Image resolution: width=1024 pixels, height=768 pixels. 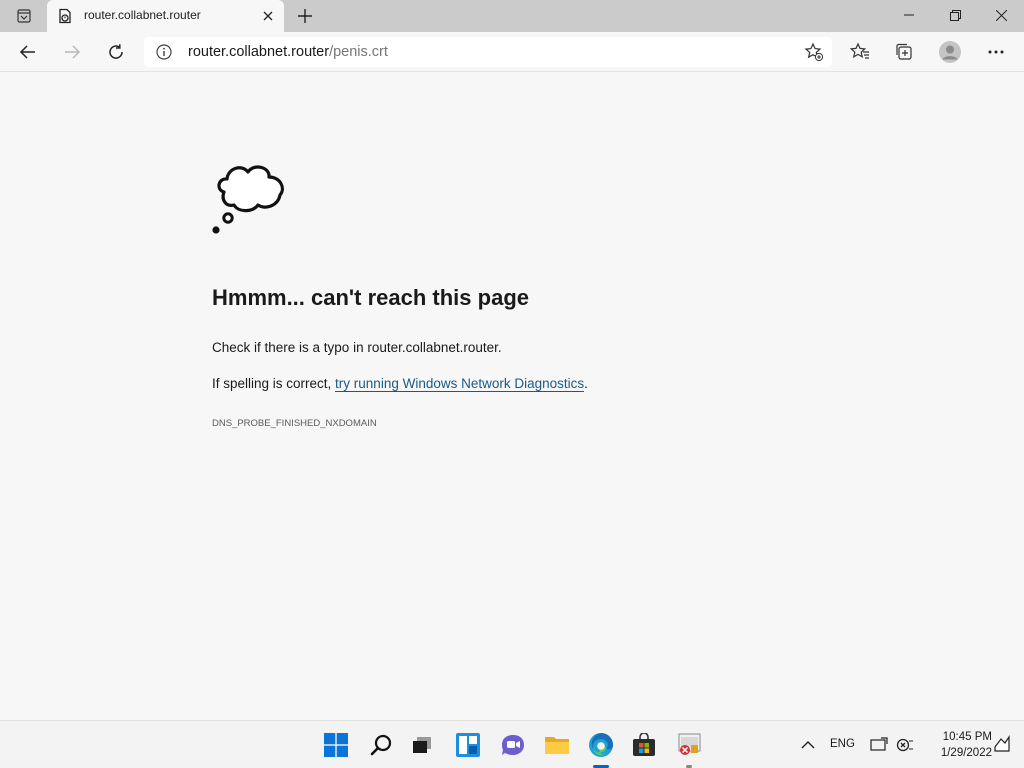 I want to click on close-tab-icon, so click(x=268, y=16).